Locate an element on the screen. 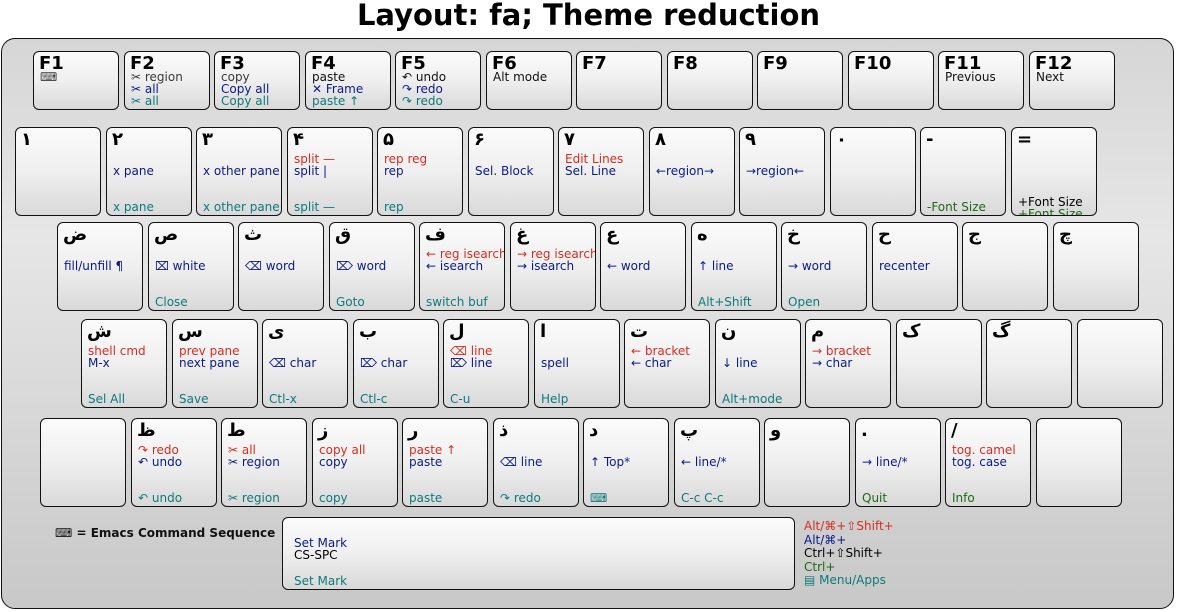 Image resolution: width=1177 pixels, height=612 pixels. key-r3-0: ش shell cmd M-x Sel All is located at coordinates (124, 363).